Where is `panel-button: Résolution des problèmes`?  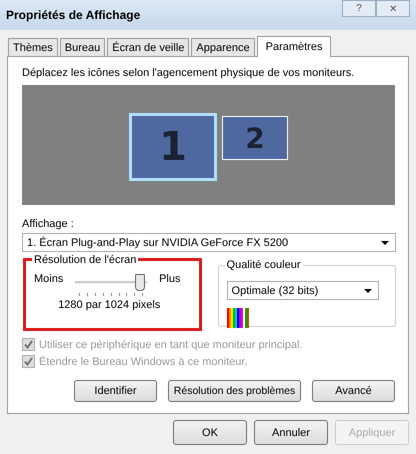 panel-button: Résolution des problèmes is located at coordinates (234, 391).